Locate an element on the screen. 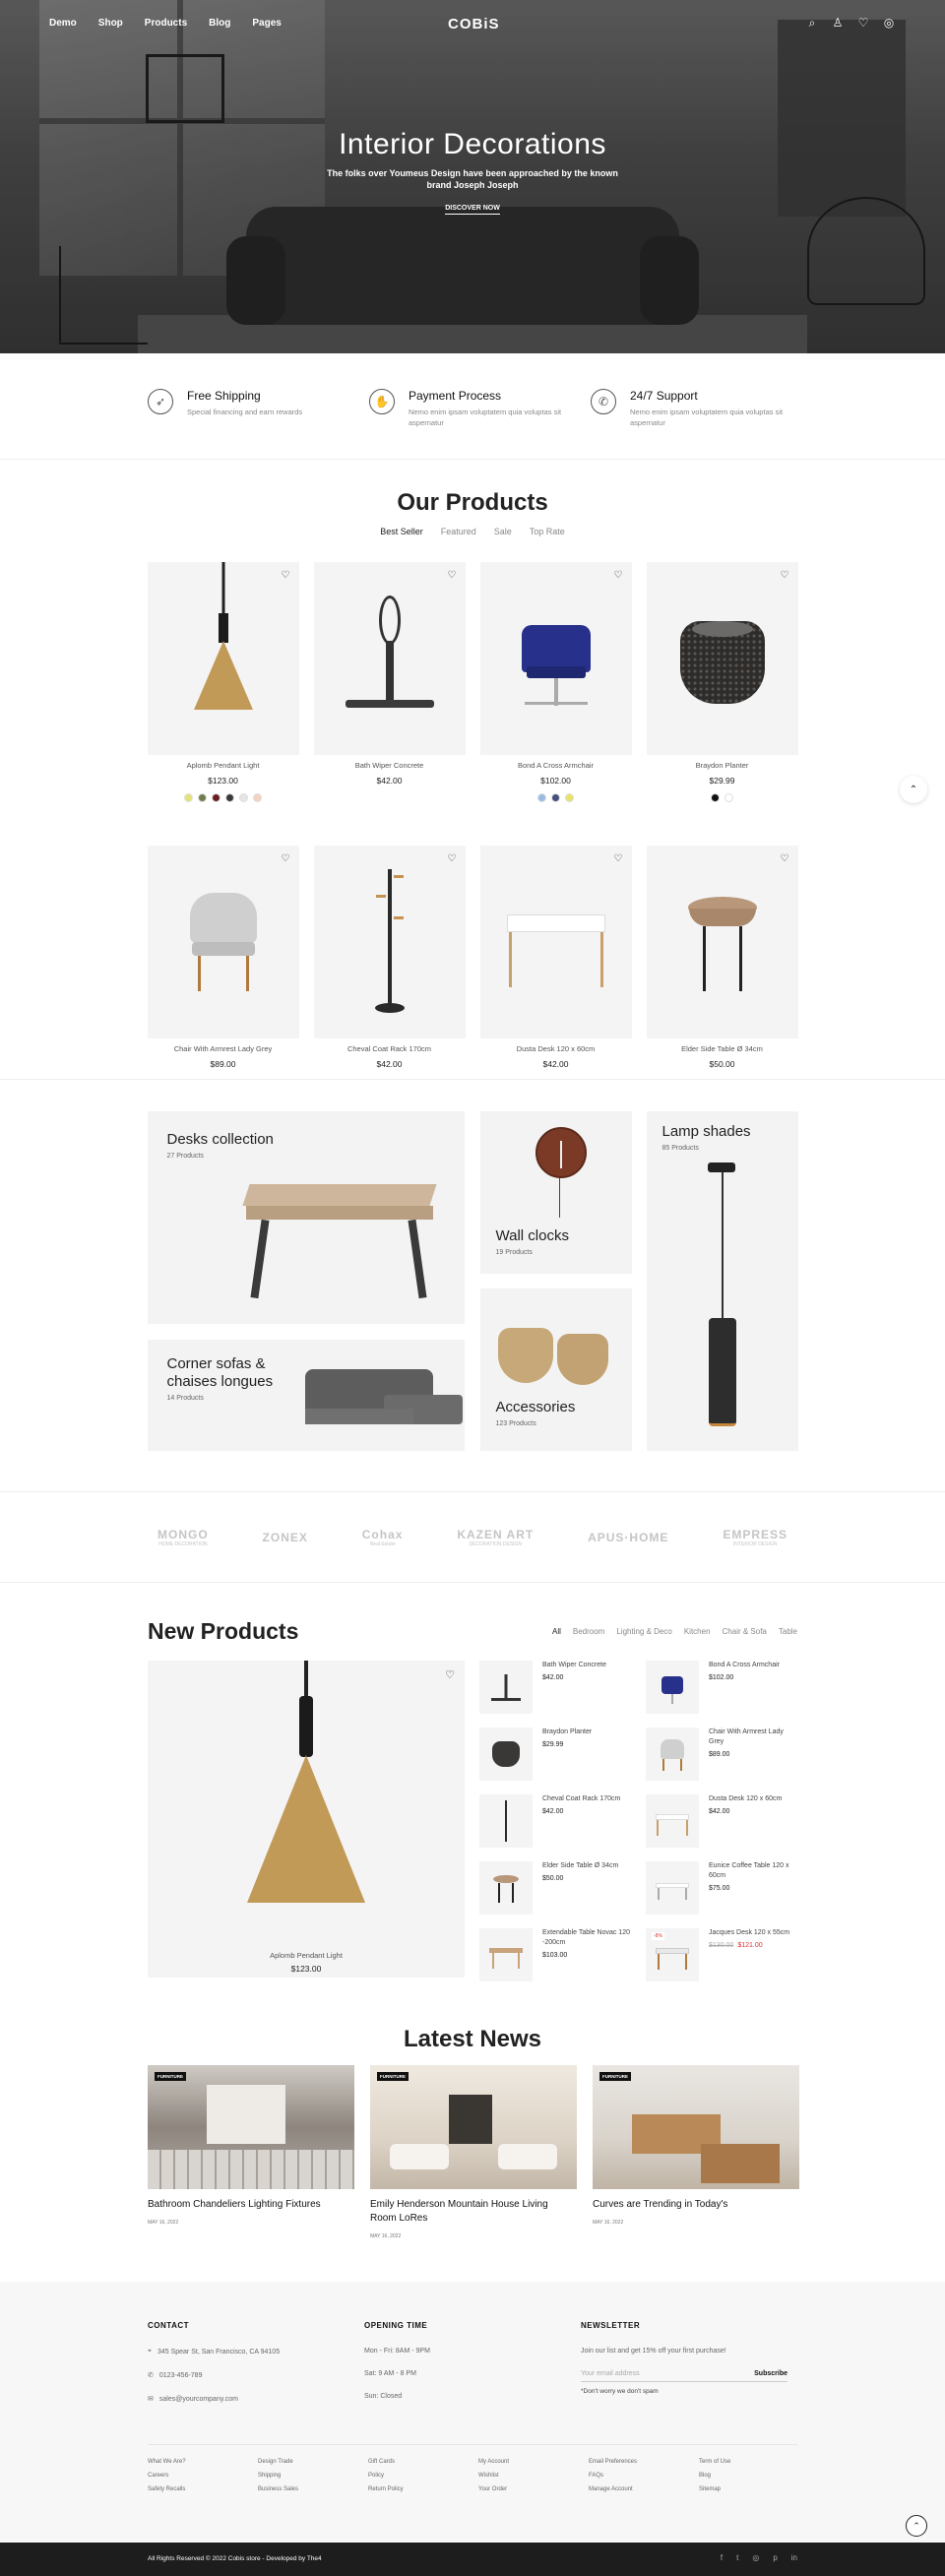 The width and height of the screenshot is (945, 2576). product-card: ♡ Bath Wiper Concrete $42.00 is located at coordinates (389, 682).